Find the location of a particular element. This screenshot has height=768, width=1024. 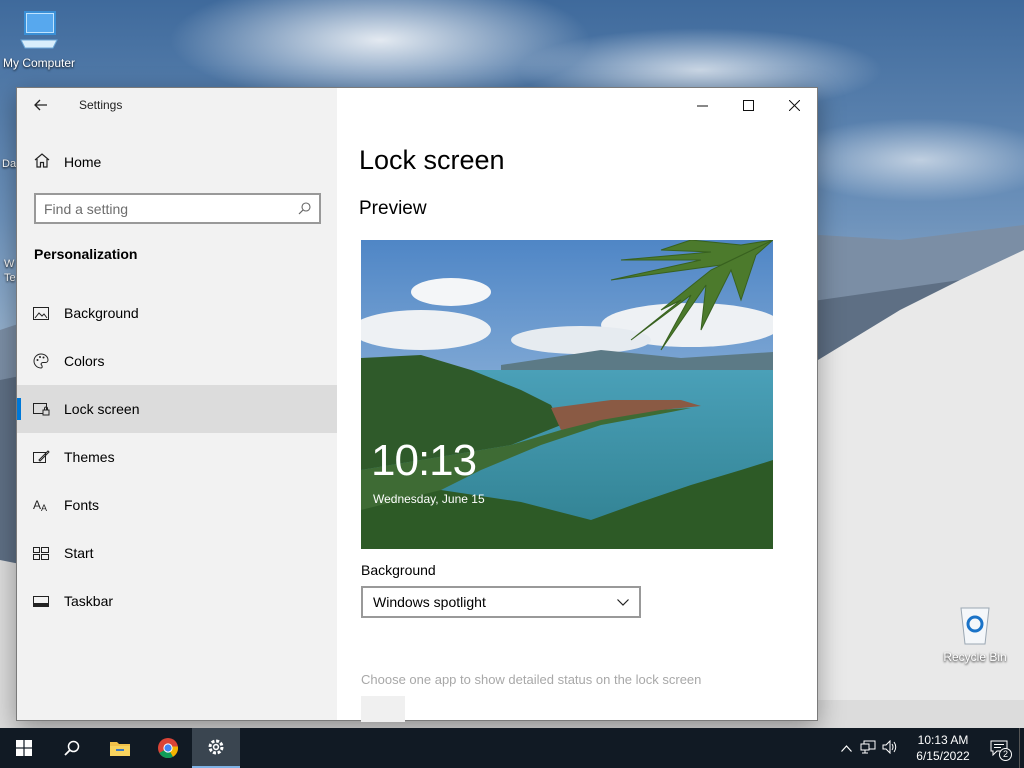

themes-icon is located at coordinates (41, 456).